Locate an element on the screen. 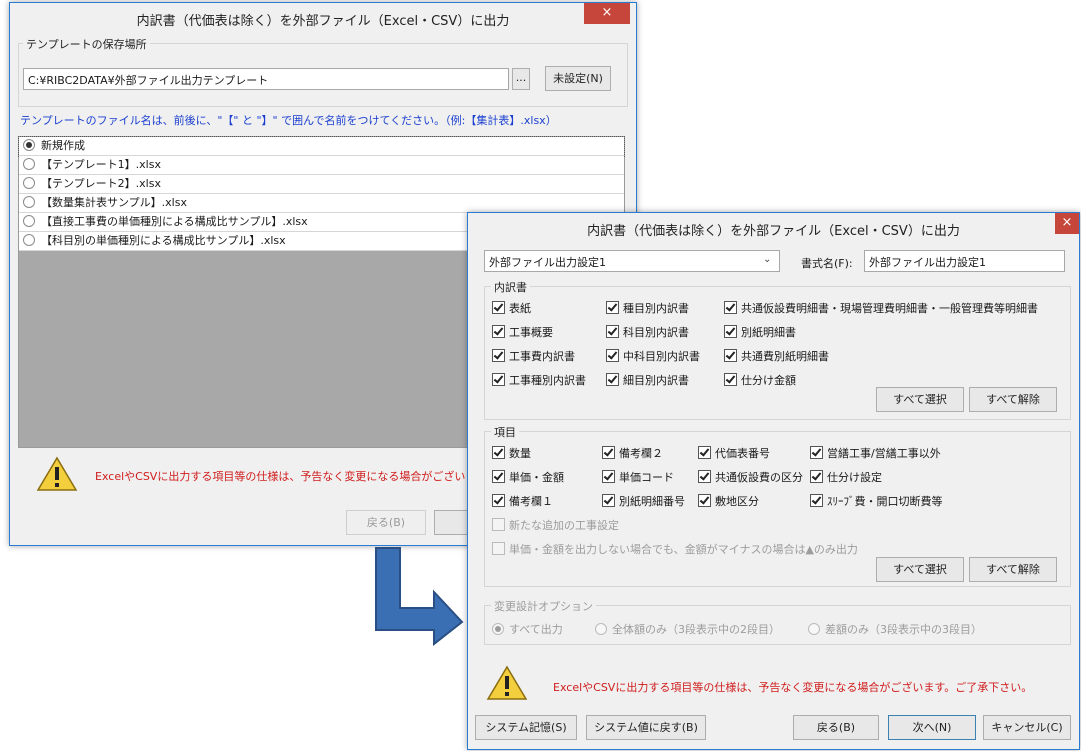 The width and height of the screenshot is (1081, 751). radio-label: すべて出力 is located at coordinates (536, 629).